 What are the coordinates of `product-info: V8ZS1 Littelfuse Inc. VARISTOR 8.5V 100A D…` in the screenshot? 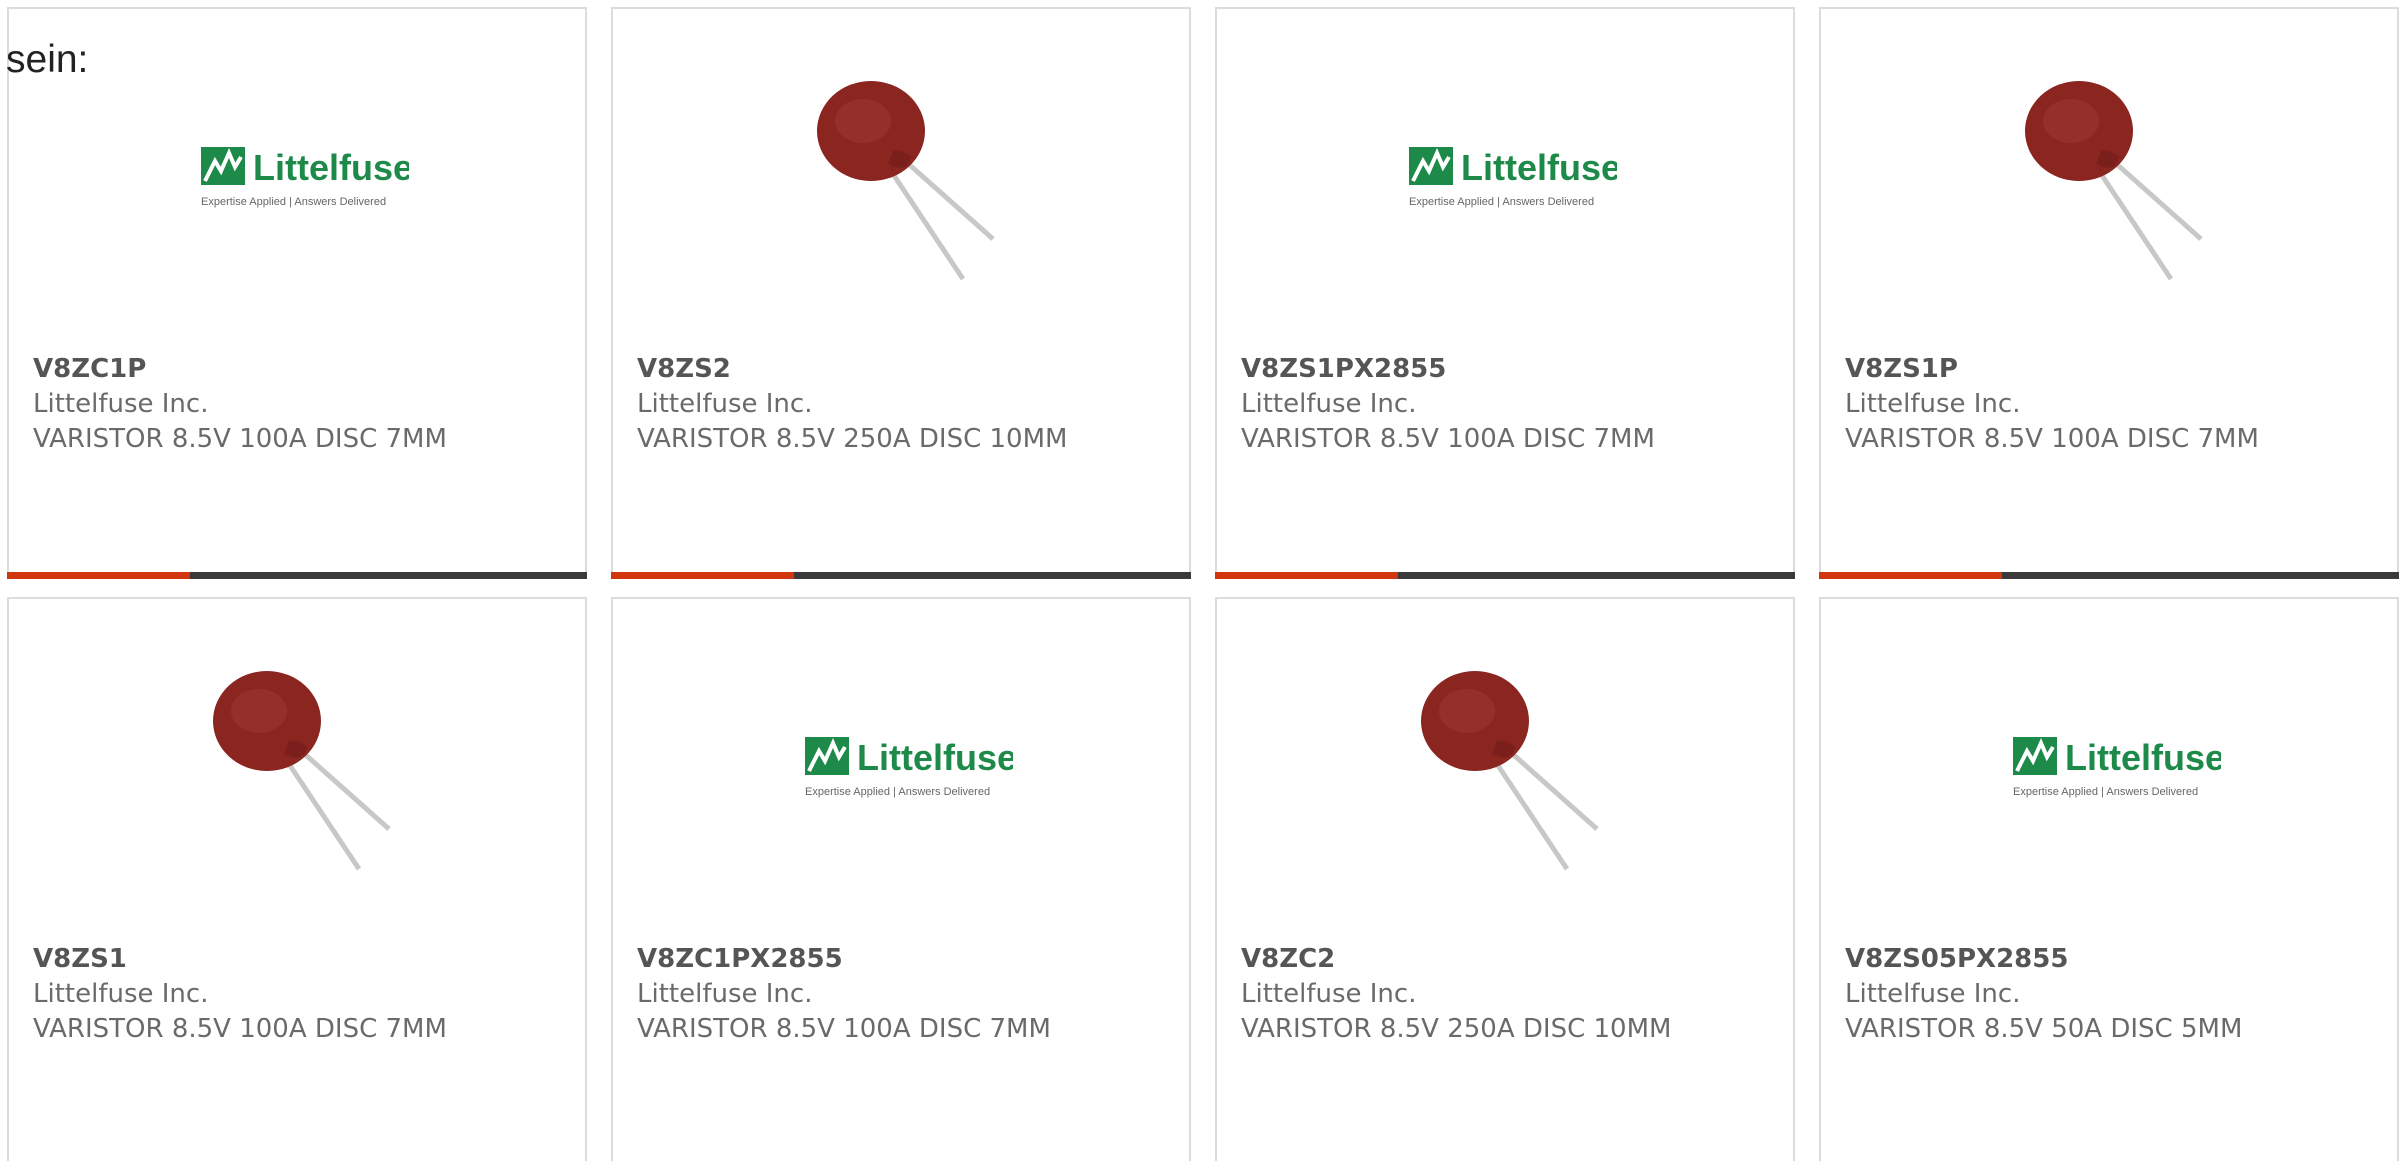 It's located at (240, 994).